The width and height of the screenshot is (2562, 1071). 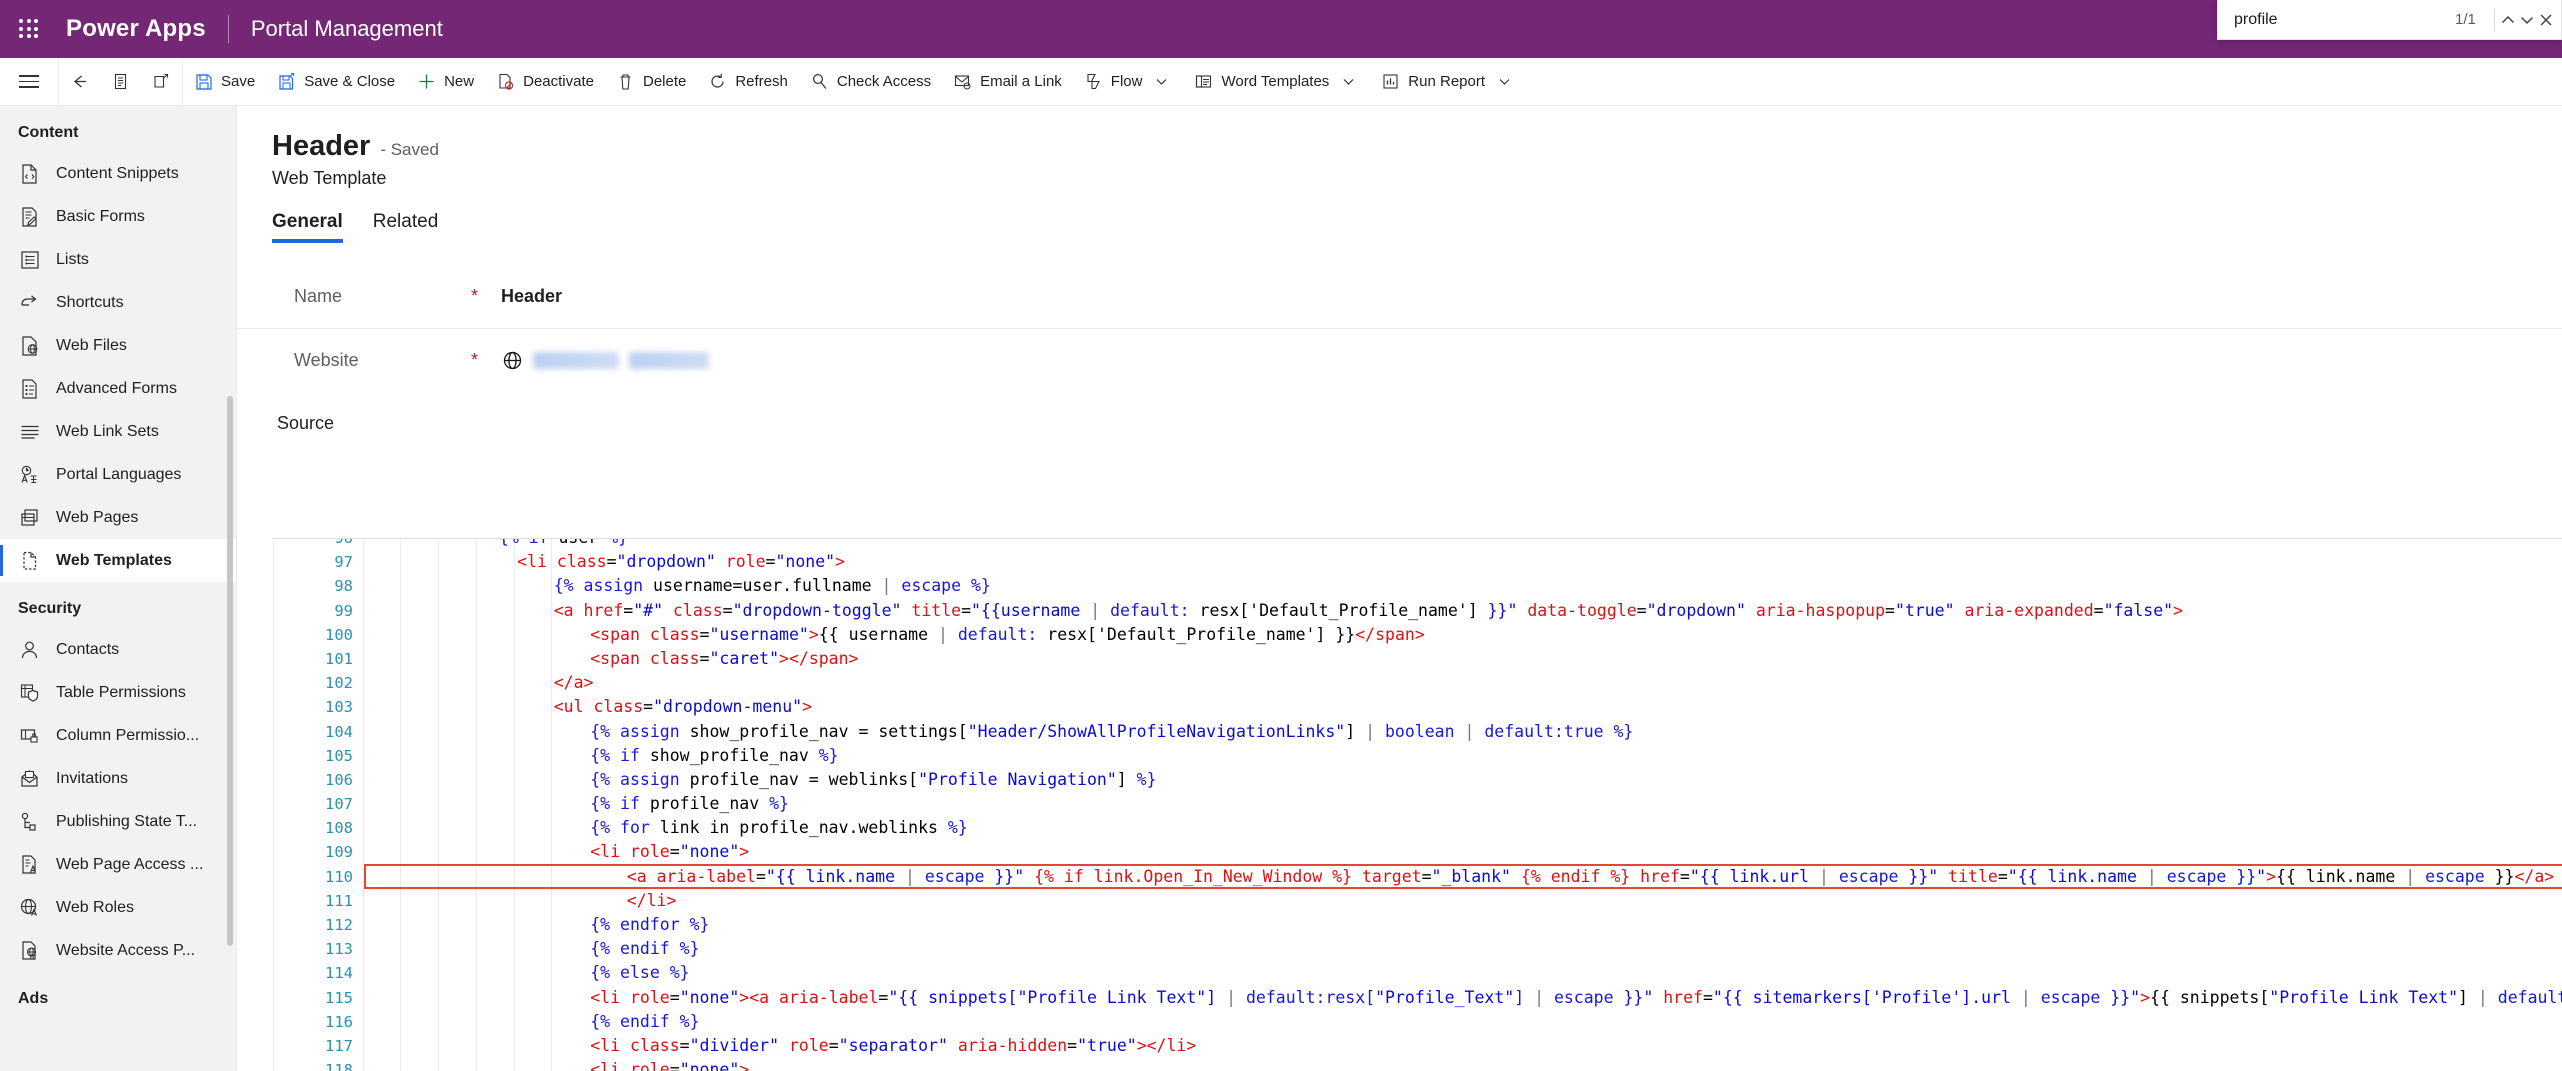 What do you see at coordinates (748, 82) in the screenshot?
I see `refresh-button: Refresh` at bounding box center [748, 82].